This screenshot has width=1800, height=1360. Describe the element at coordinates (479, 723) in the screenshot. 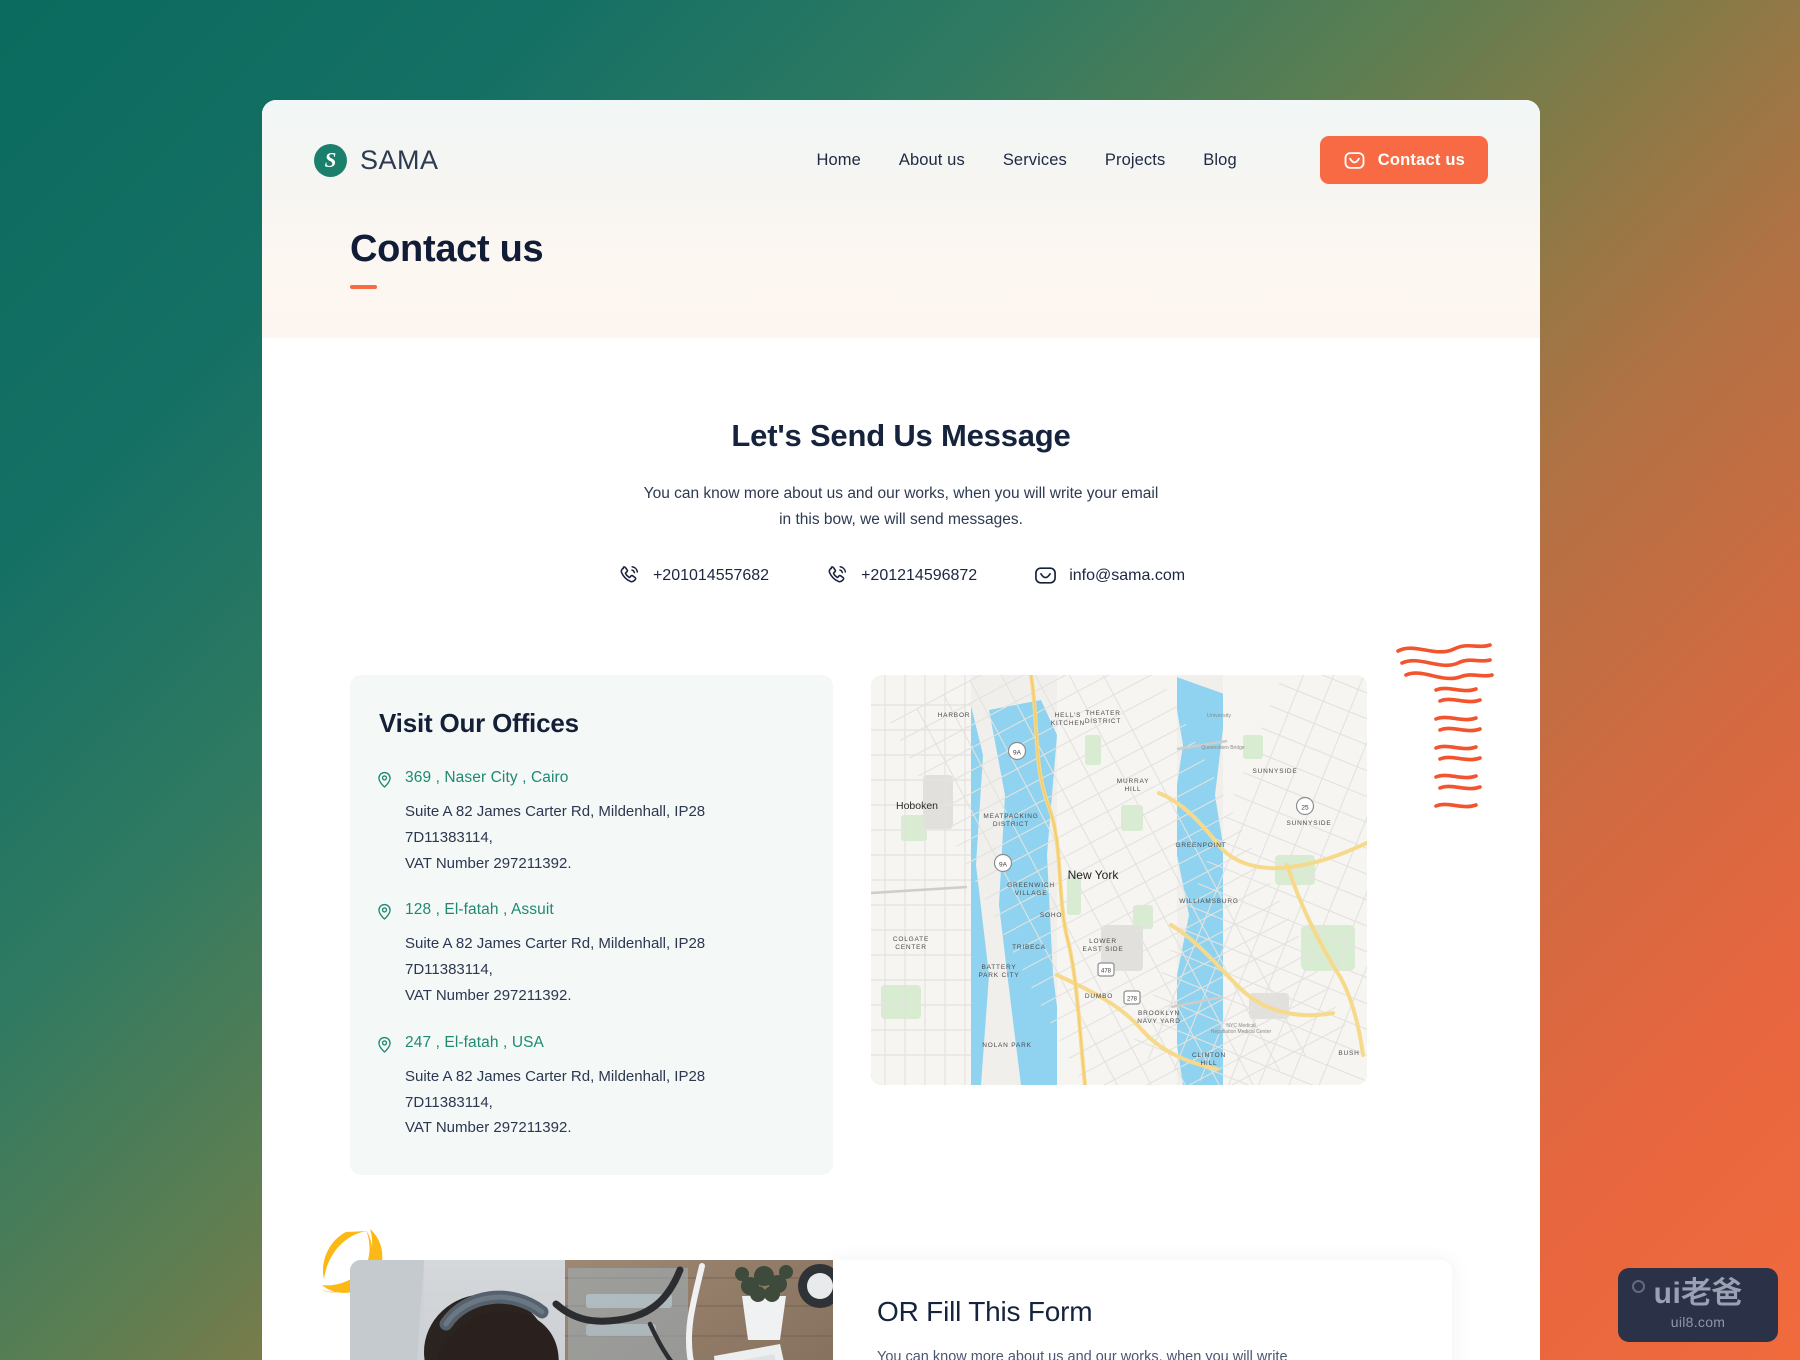

I see `offices-heading: Visit Our Offices` at that location.